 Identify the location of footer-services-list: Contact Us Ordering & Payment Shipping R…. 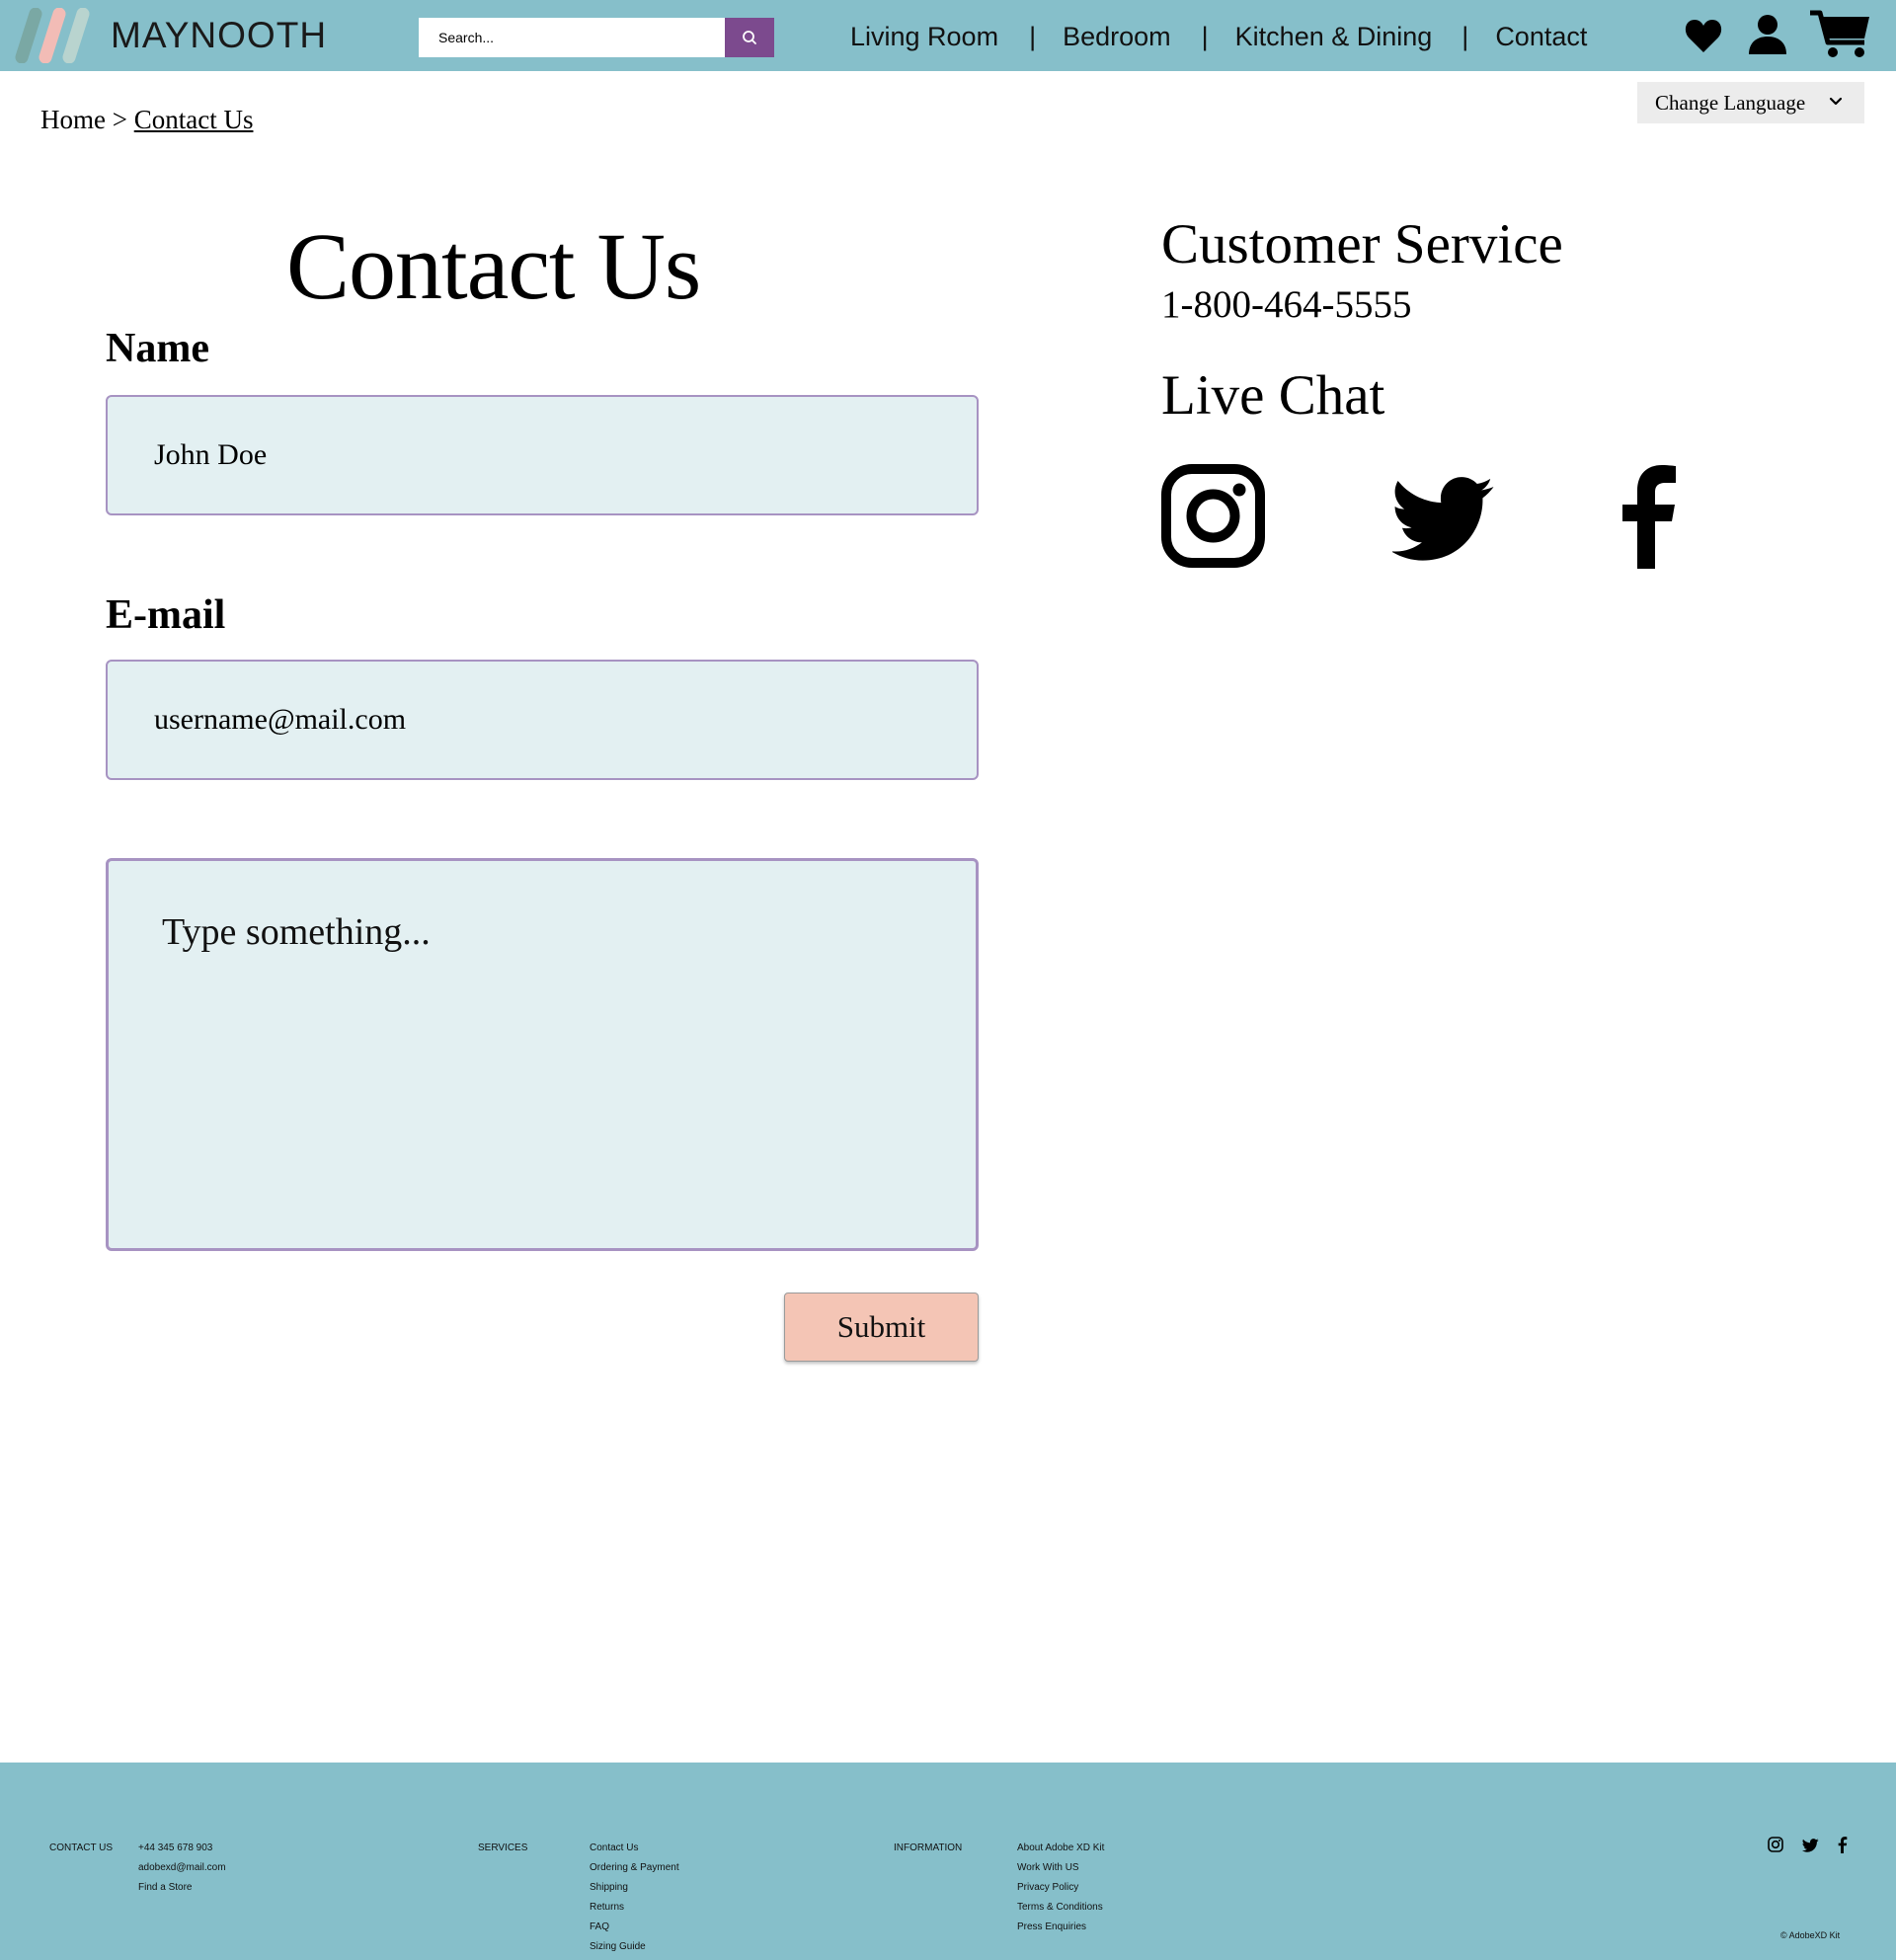
(635, 1898).